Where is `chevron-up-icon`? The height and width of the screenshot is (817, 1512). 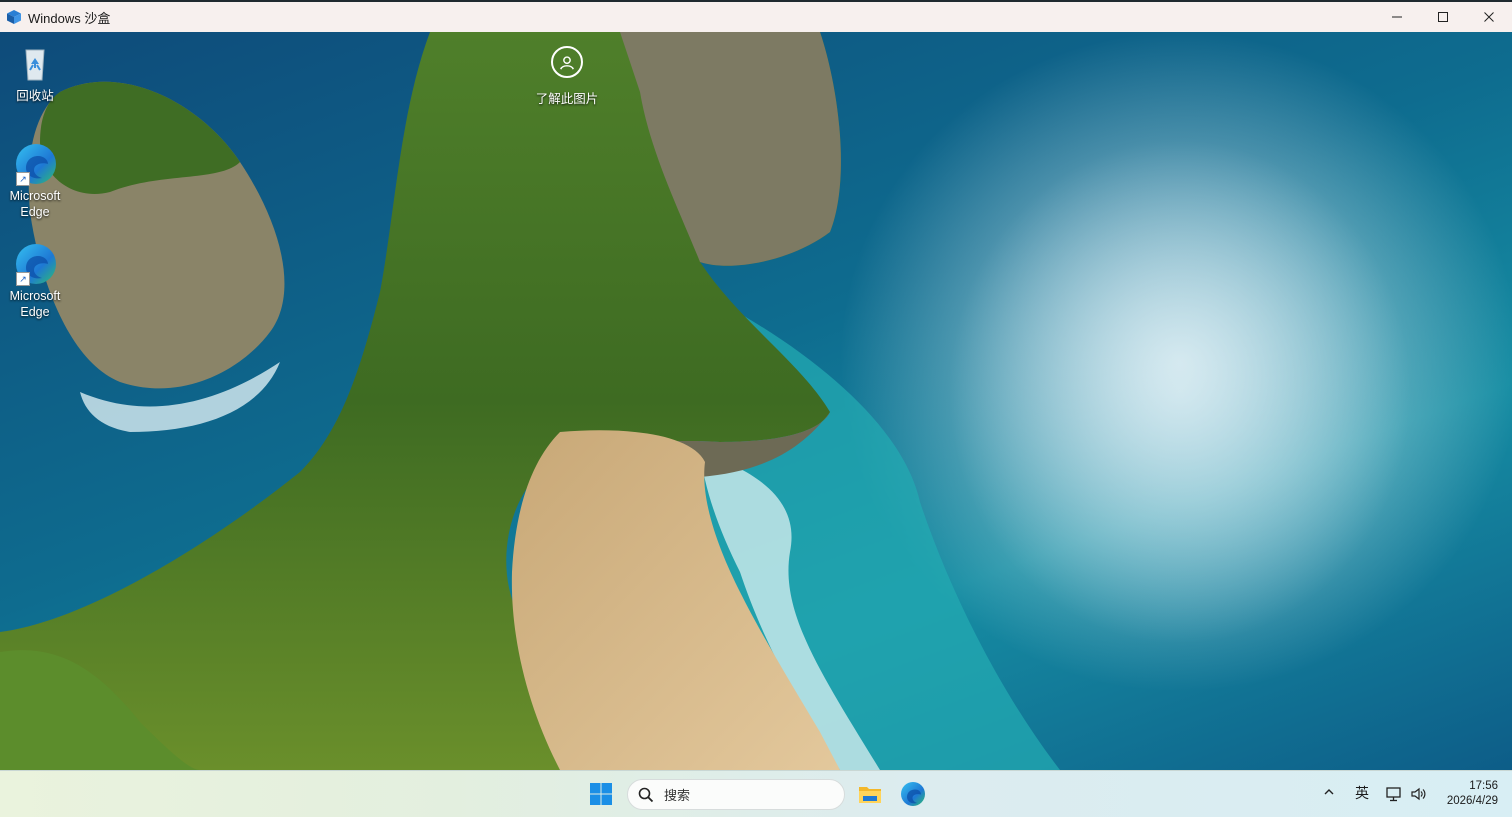 chevron-up-icon is located at coordinates (1329, 792).